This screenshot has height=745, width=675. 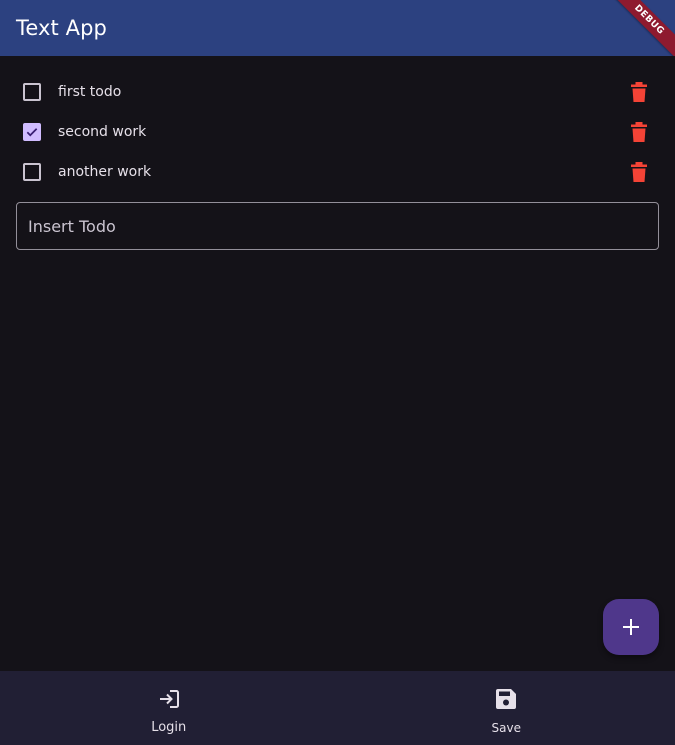 I want to click on plus-icon, so click(x=631, y=627).